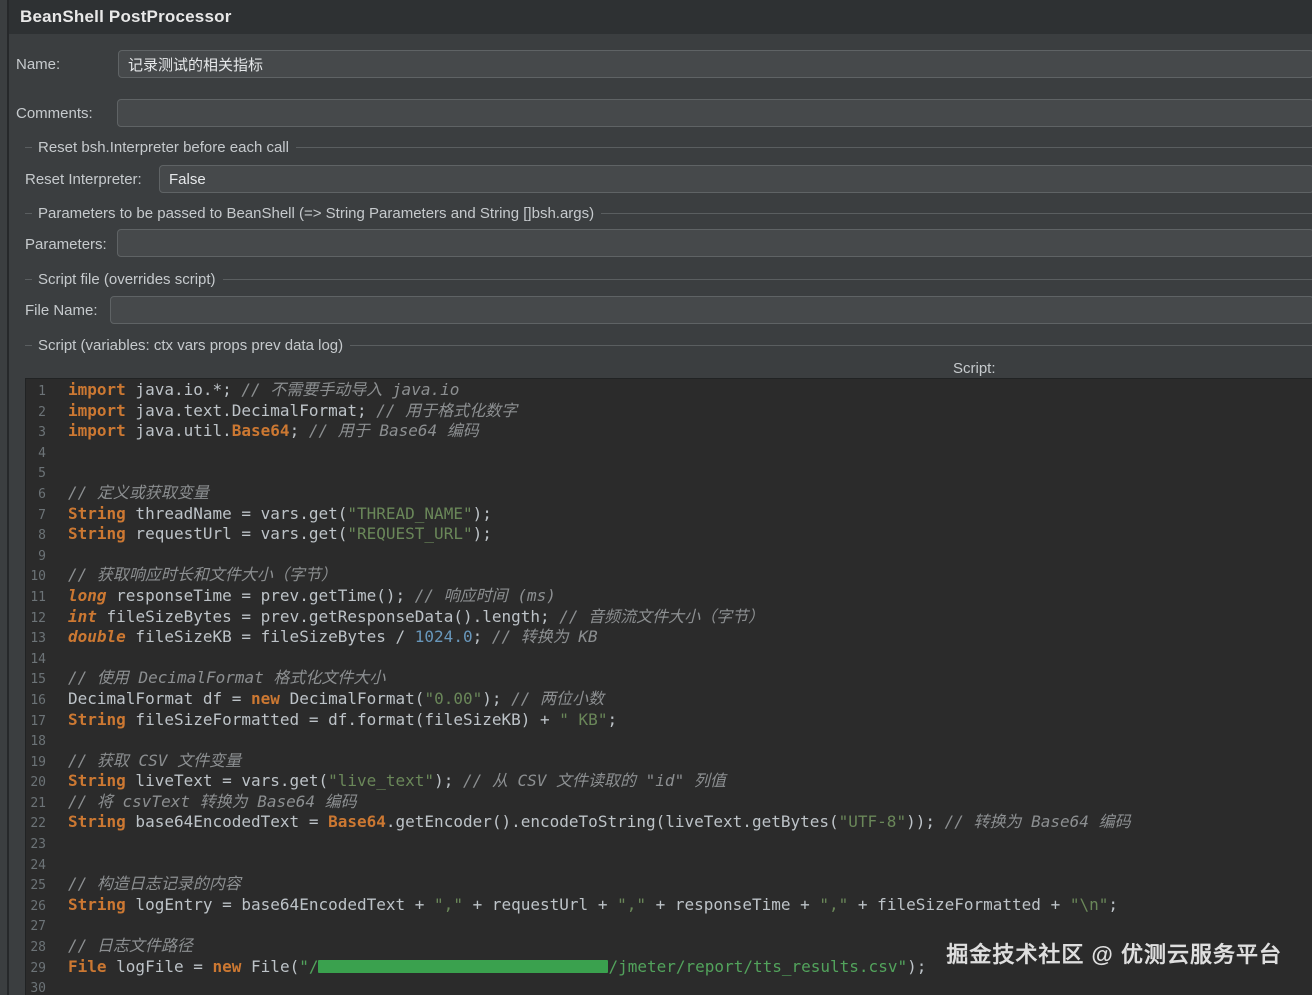 The height and width of the screenshot is (995, 1312). What do you see at coordinates (544, 637) in the screenshot?
I see `code-token: // 转换为 KB` at bounding box center [544, 637].